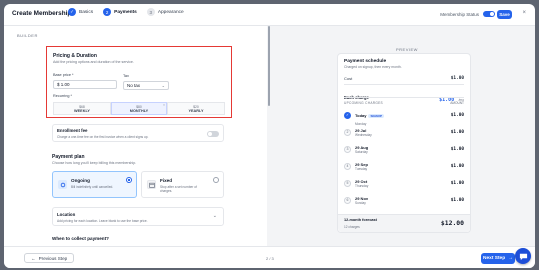  Describe the element at coordinates (129, 180) in the screenshot. I see `ongoing-radio` at that location.